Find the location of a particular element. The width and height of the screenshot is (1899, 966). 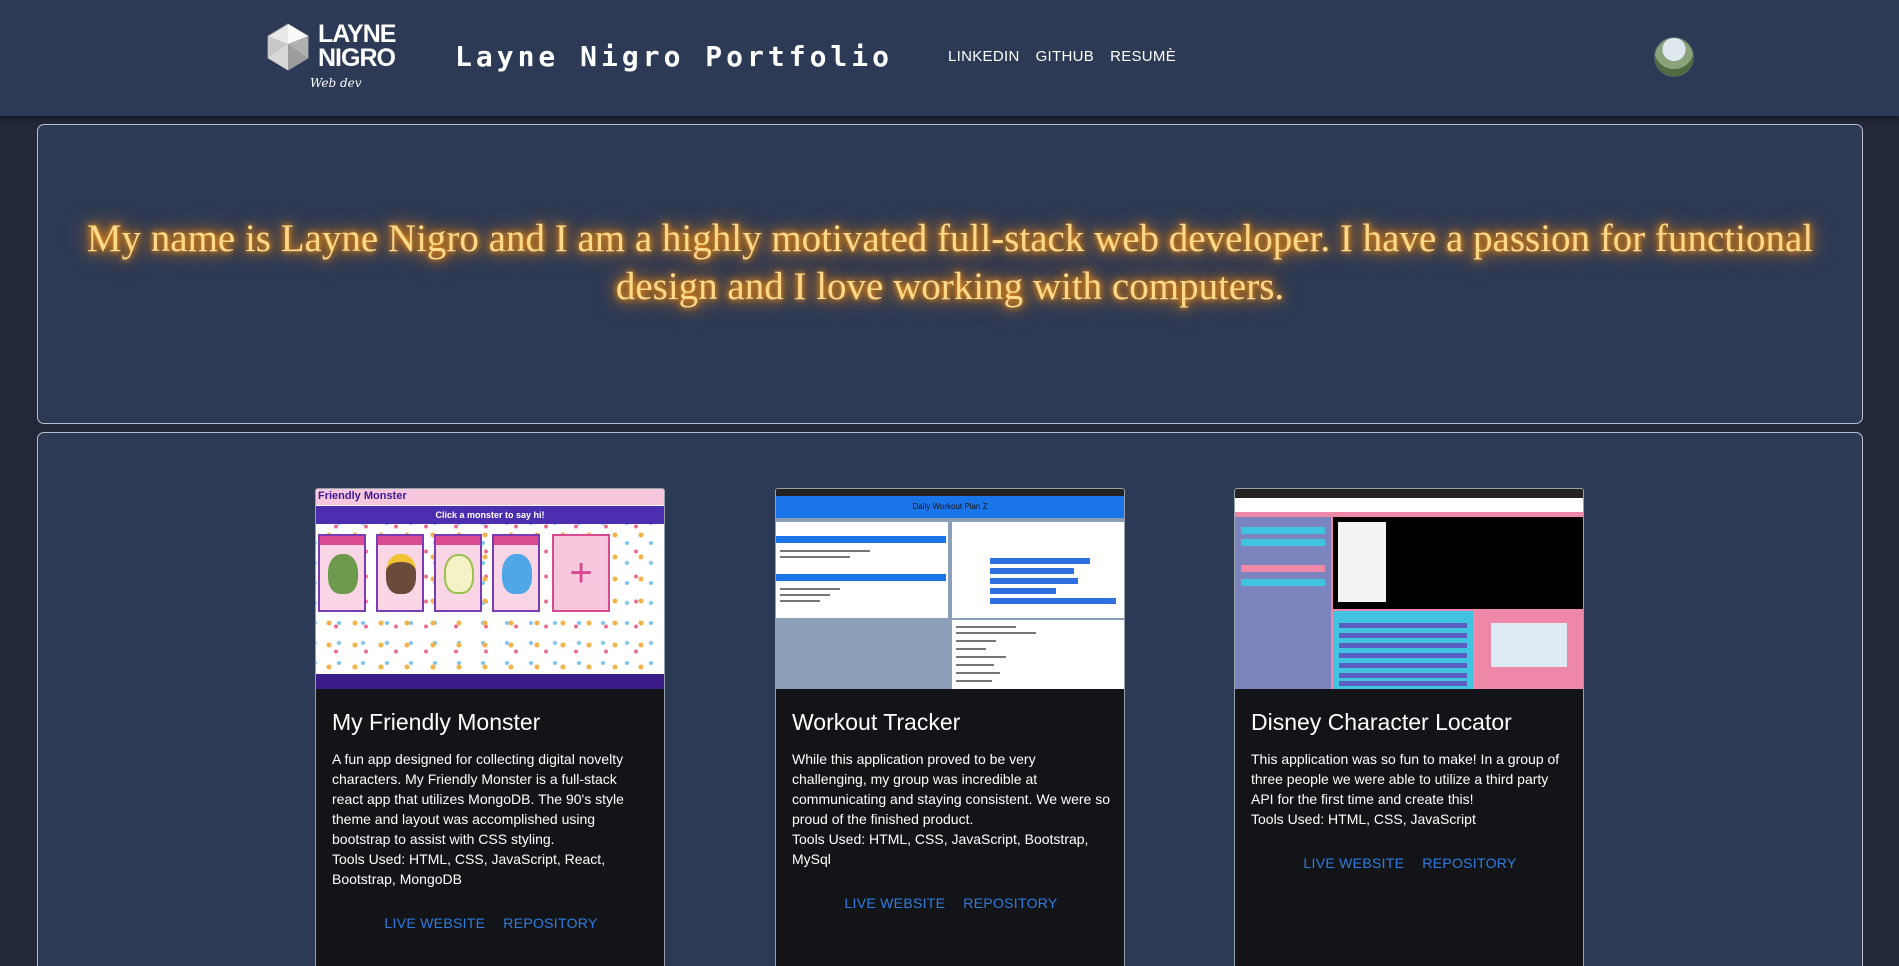

thumb-chart is located at coordinates (1038, 570).